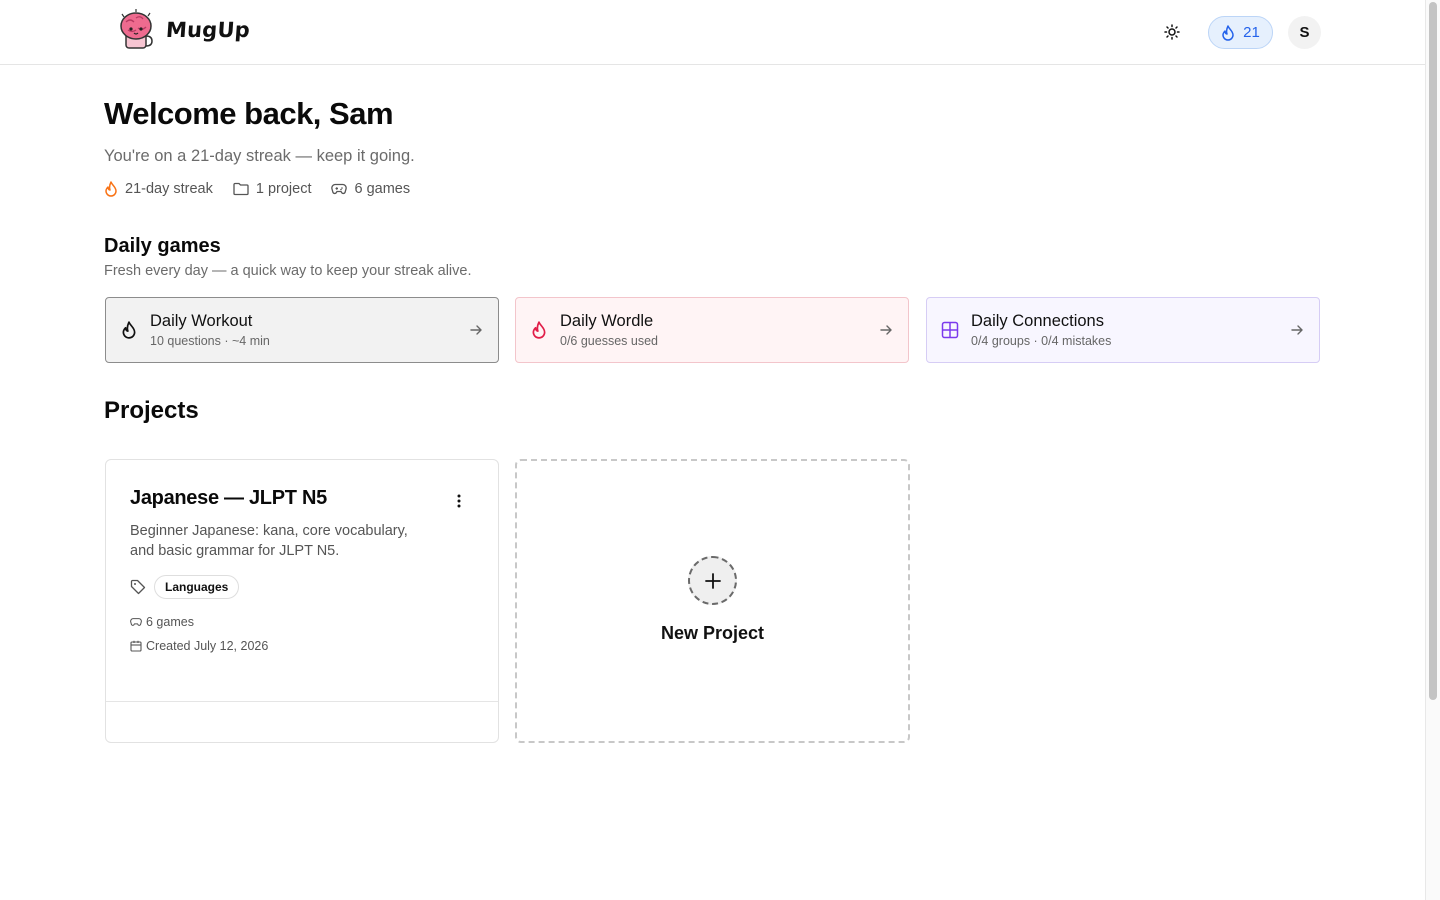 Image resolution: width=1440 pixels, height=900 pixels. Describe the element at coordinates (151, 410) in the screenshot. I see `projects-heading: Projects` at that location.